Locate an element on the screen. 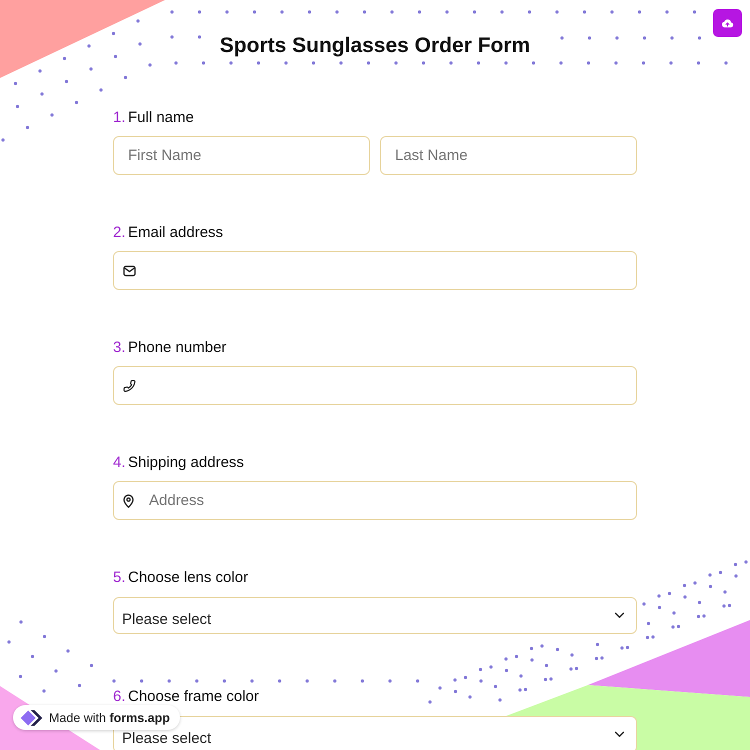 The width and height of the screenshot is (750, 750). question-label: Phone number is located at coordinates (177, 347).